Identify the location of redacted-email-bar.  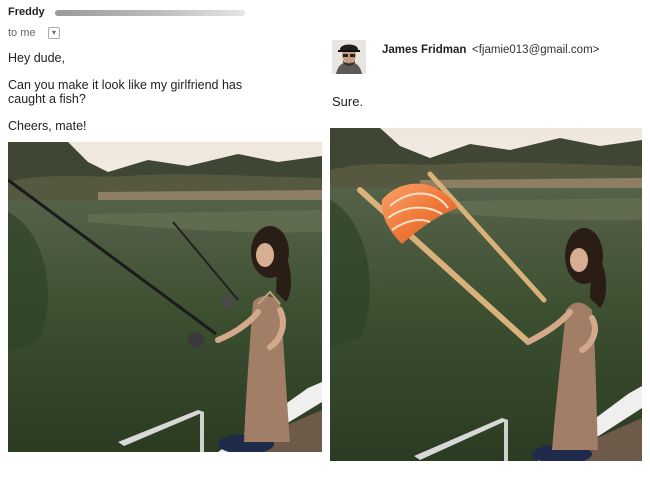
(150, 13).